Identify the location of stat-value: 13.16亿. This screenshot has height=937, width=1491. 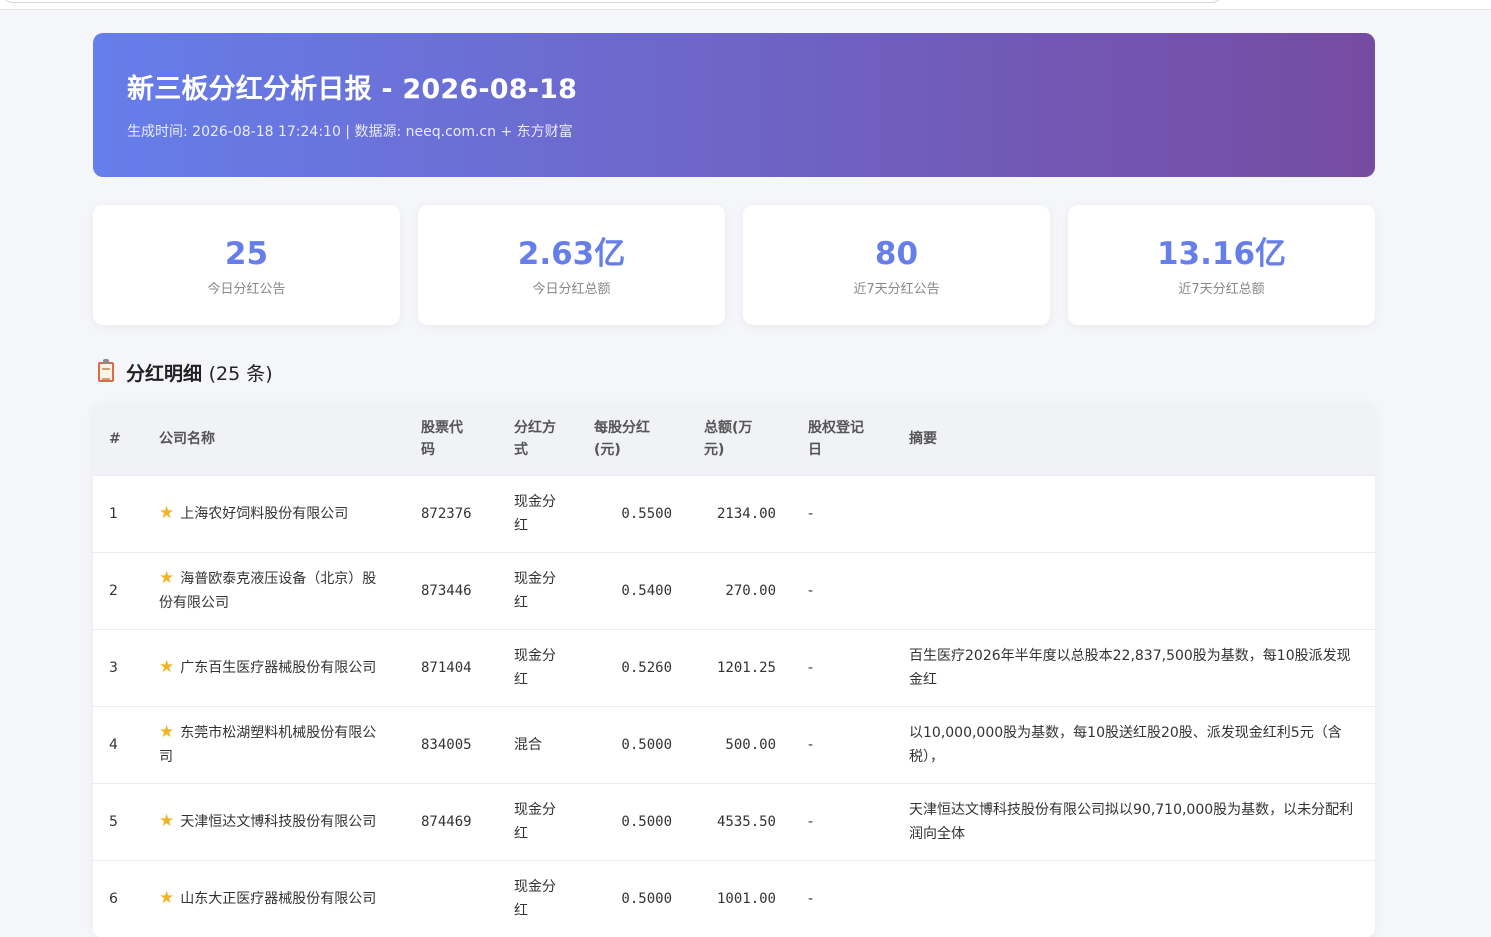
(1221, 253).